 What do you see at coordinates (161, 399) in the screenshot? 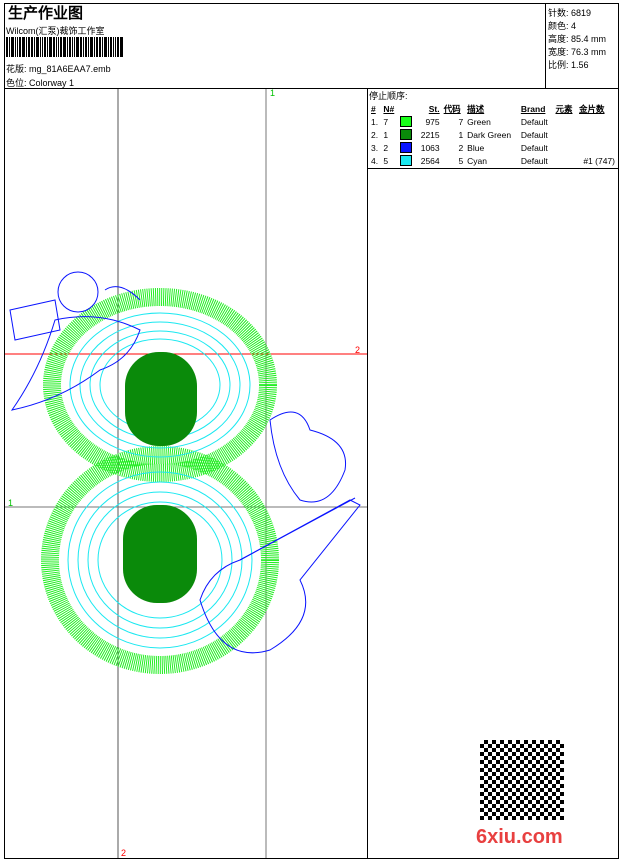
I see `upper-hole` at bounding box center [161, 399].